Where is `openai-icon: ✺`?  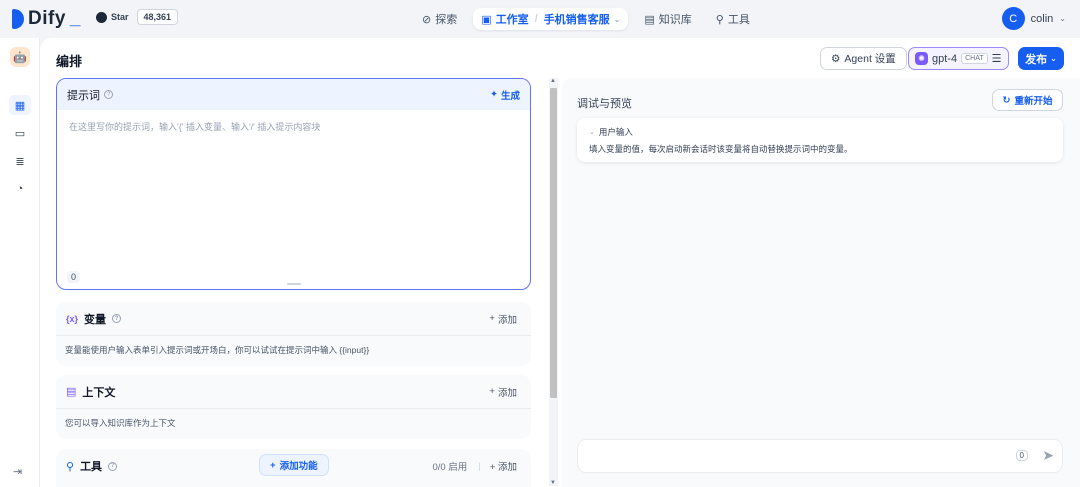
openai-icon: ✺ is located at coordinates (921, 58).